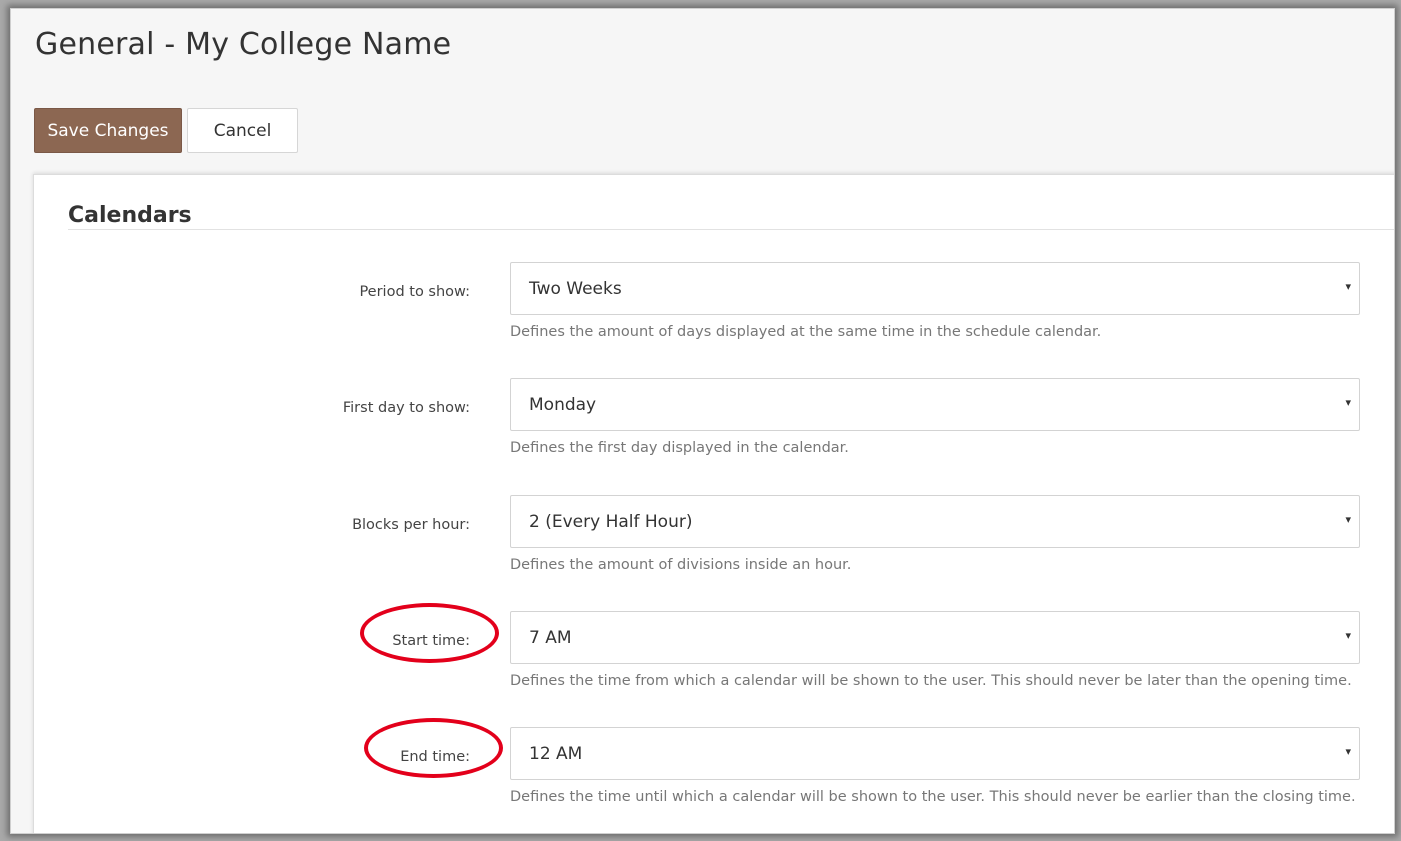 The image size is (1401, 841). I want to click on first-day-label: First day to show:, so click(406, 408).